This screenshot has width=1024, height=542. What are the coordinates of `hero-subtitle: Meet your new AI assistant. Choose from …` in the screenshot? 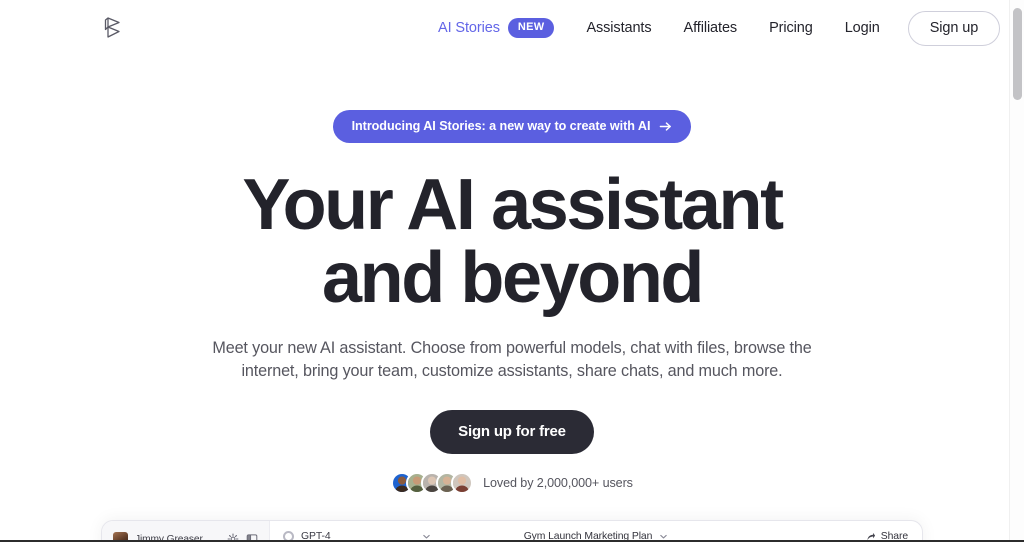 It's located at (512, 360).